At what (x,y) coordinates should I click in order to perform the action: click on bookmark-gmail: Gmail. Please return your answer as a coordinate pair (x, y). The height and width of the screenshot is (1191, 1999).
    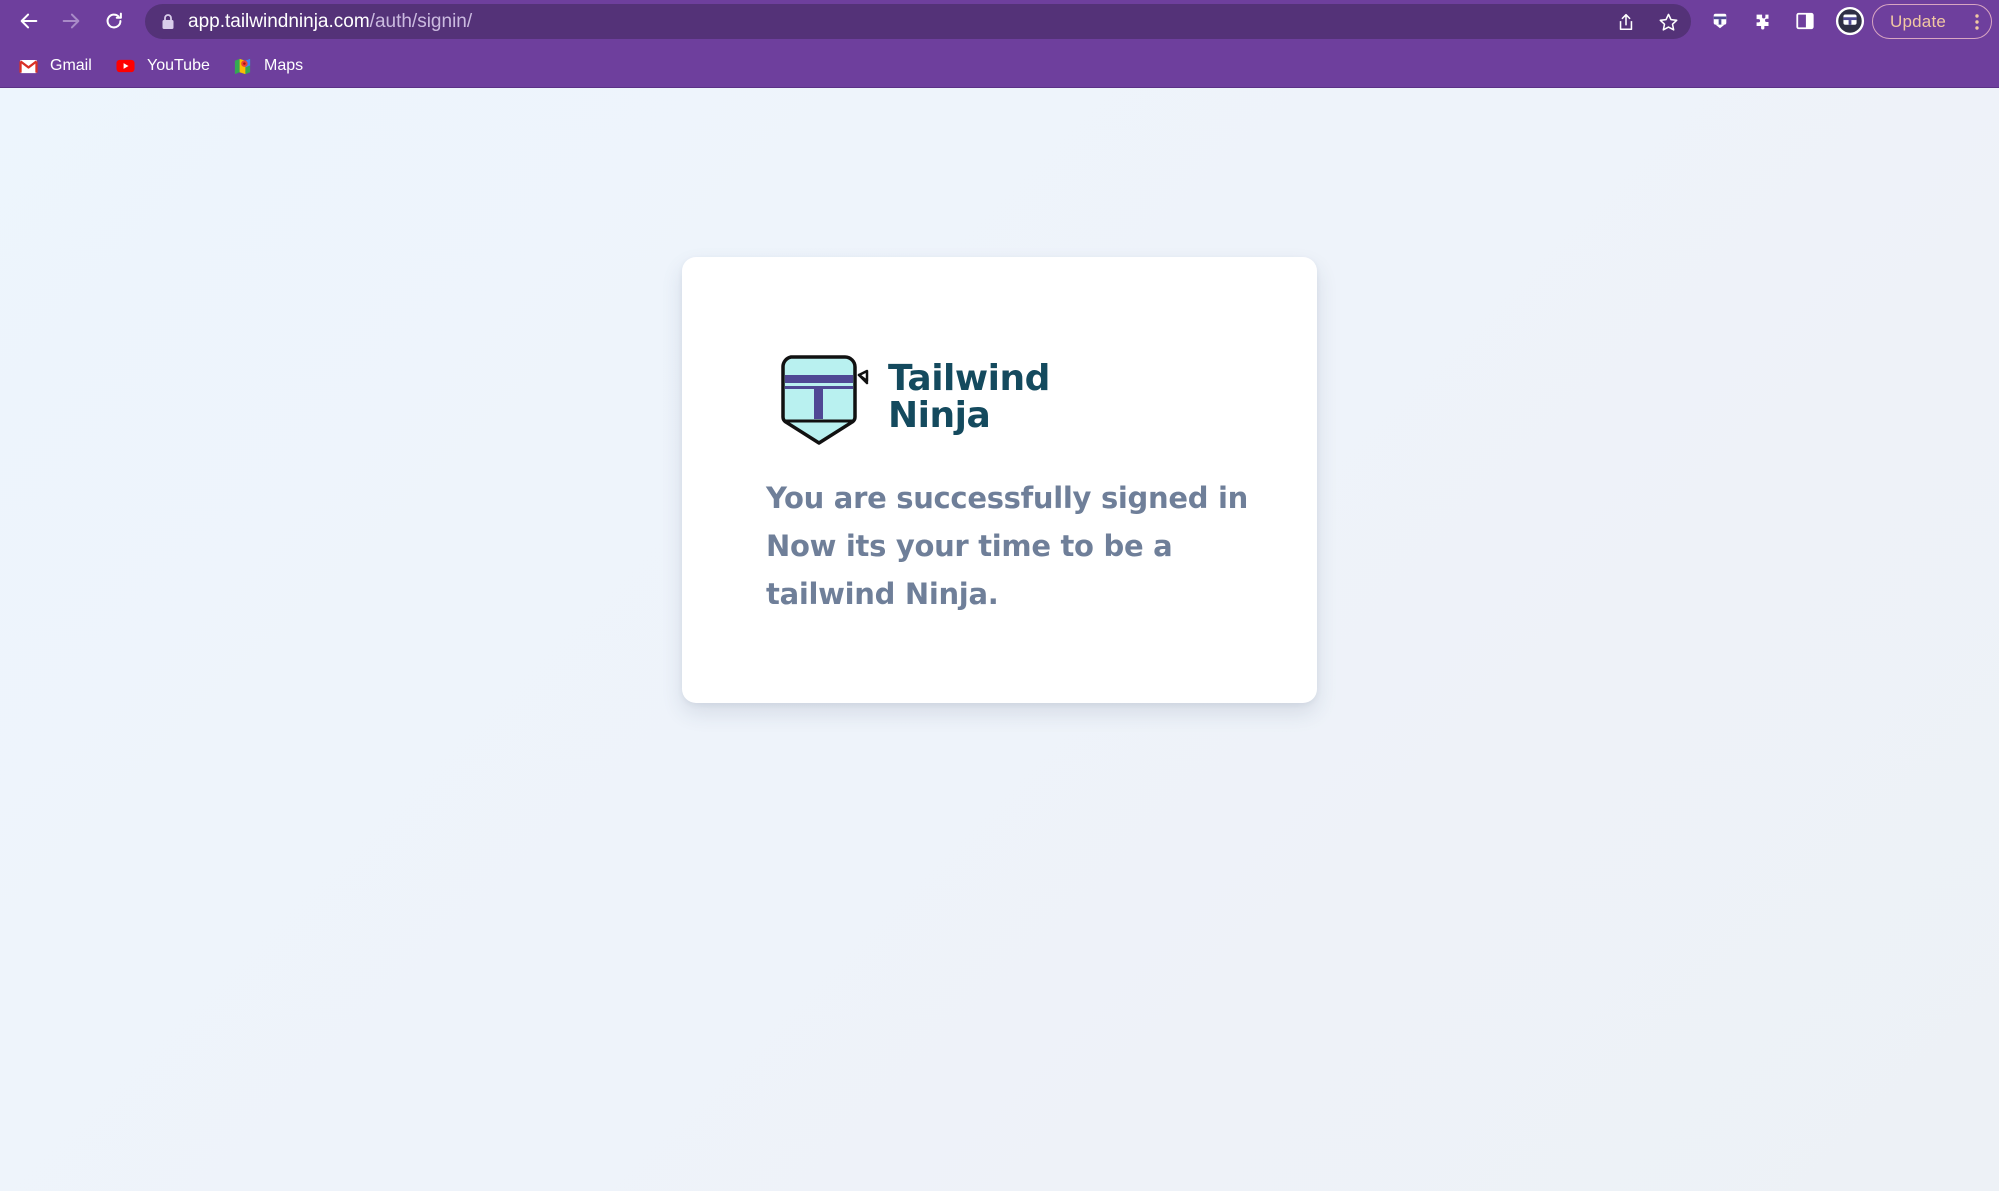
    Looking at the image, I should click on (55, 66).